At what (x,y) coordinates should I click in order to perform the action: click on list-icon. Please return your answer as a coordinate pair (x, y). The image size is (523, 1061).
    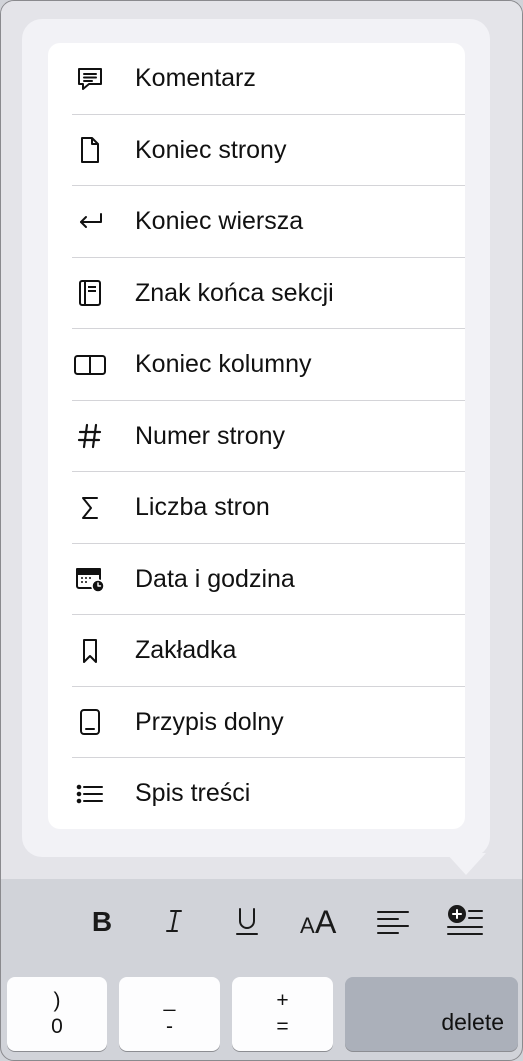
    Looking at the image, I should click on (90, 794).